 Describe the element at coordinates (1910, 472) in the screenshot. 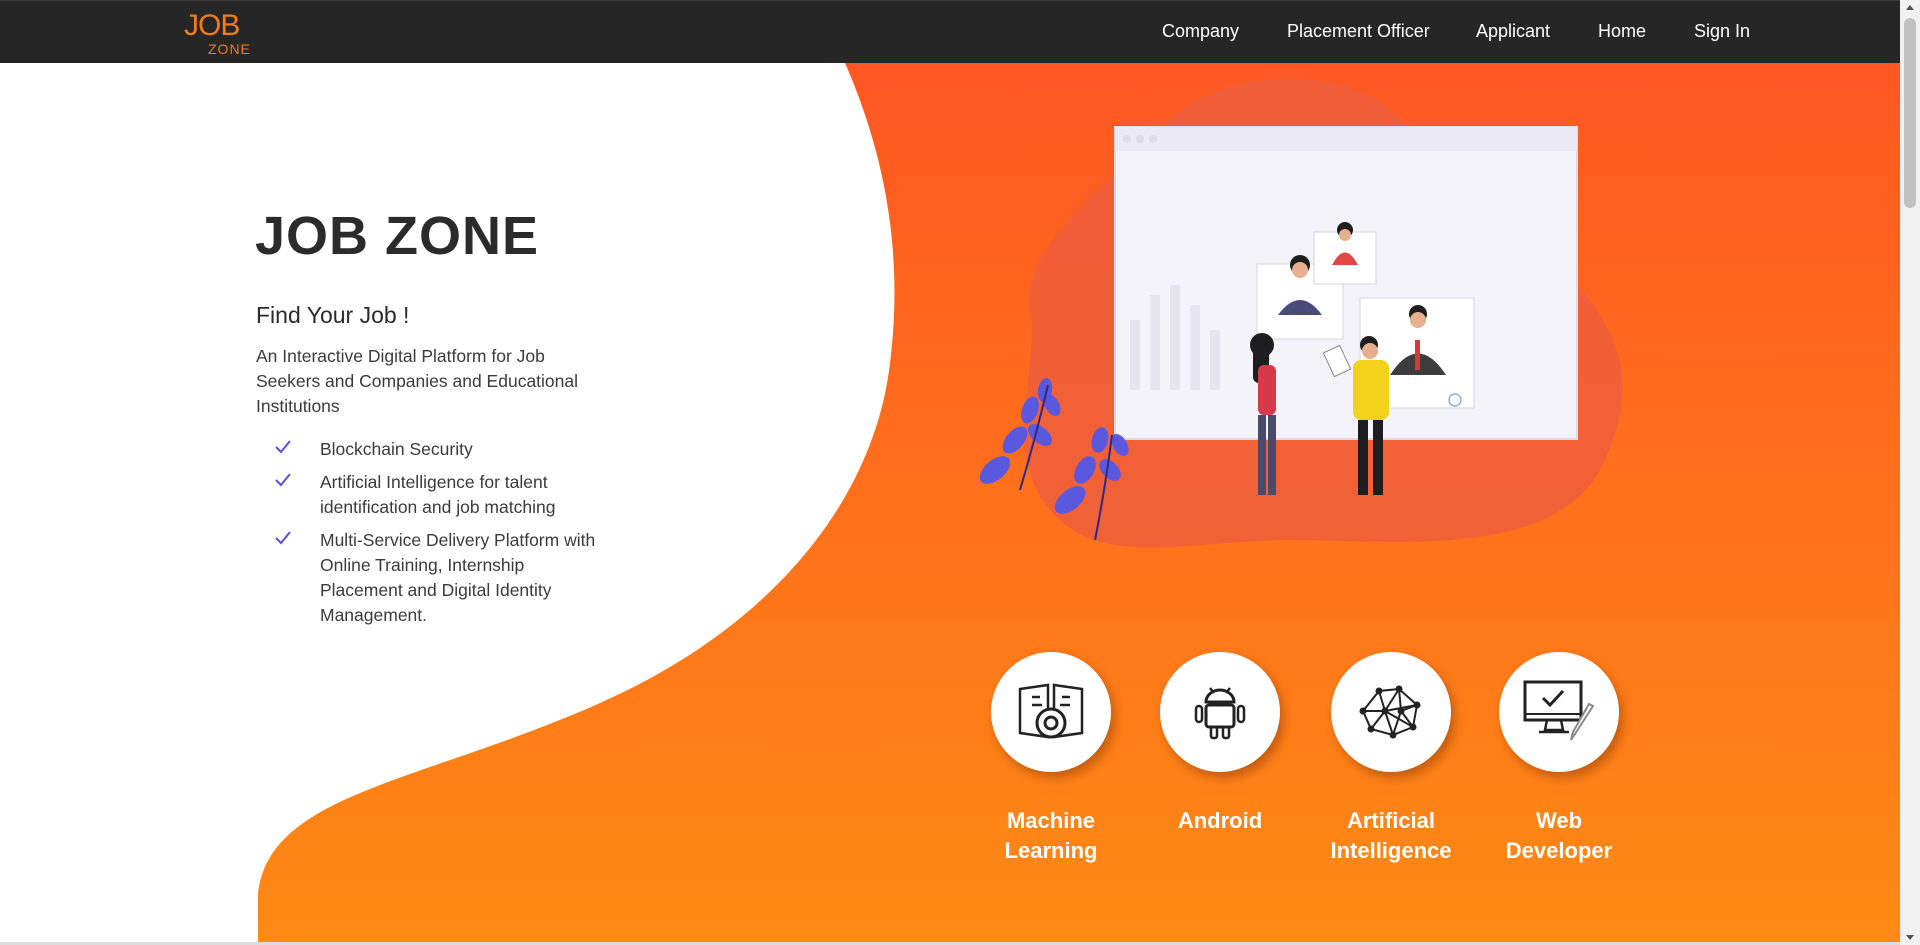

I see `vertical-scrollbar` at that location.